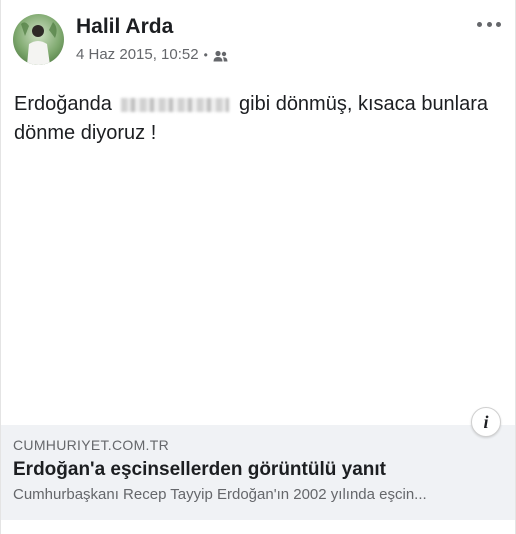  I want to click on avatar, so click(38, 39).